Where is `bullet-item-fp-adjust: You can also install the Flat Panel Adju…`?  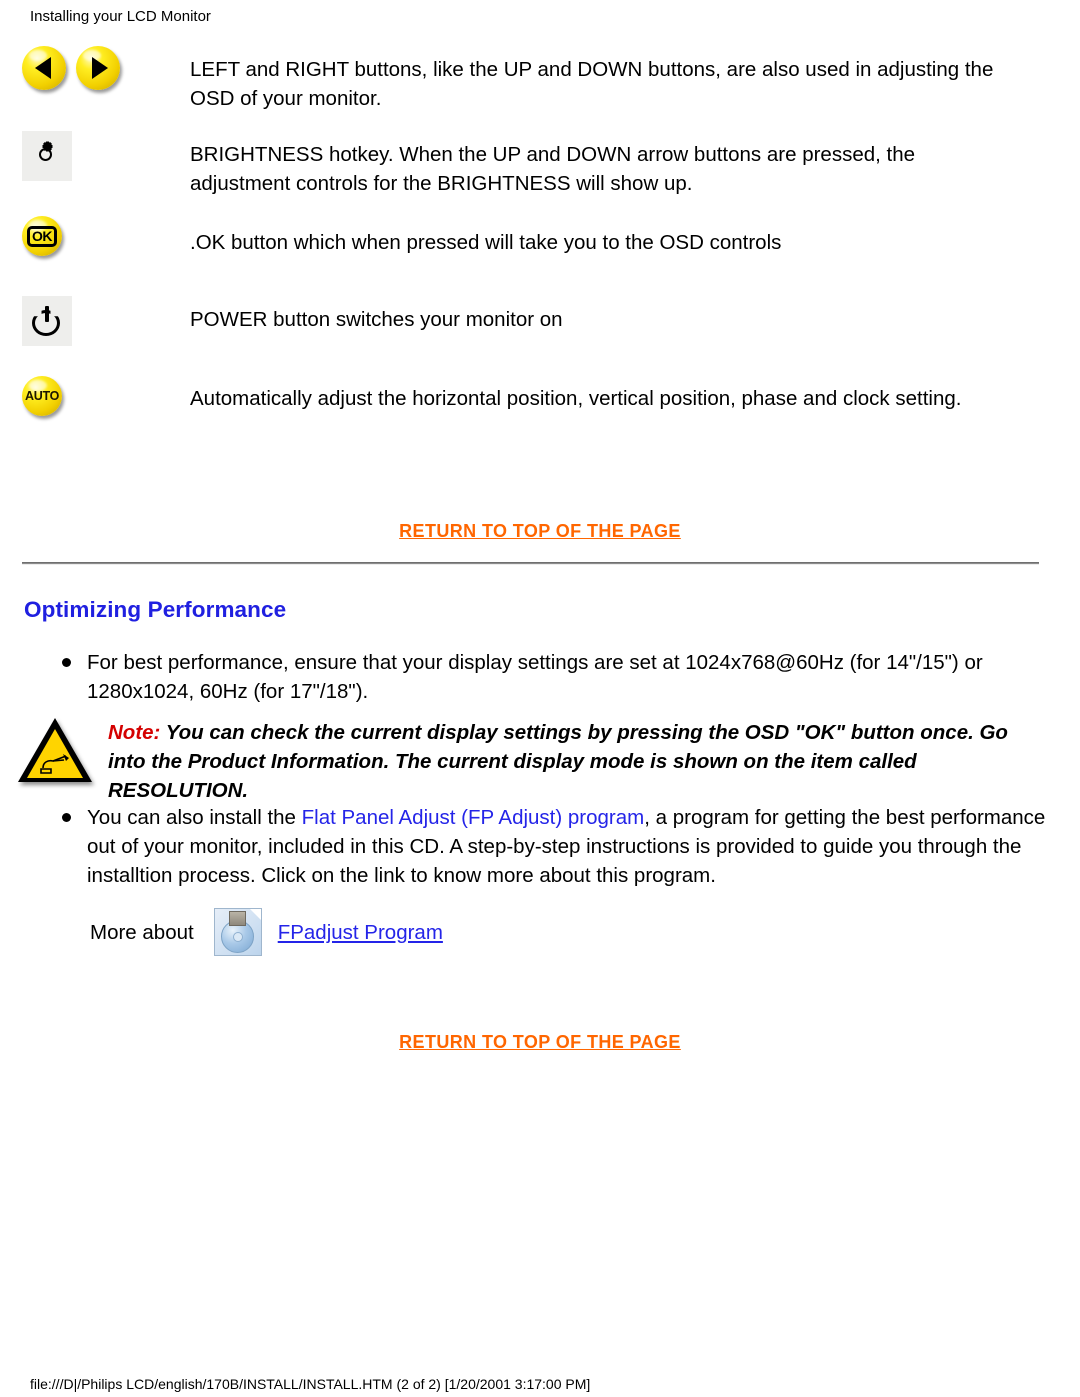
bullet-item-fp-adjust: You can also install the Flat Panel Adju… is located at coordinates (557, 846).